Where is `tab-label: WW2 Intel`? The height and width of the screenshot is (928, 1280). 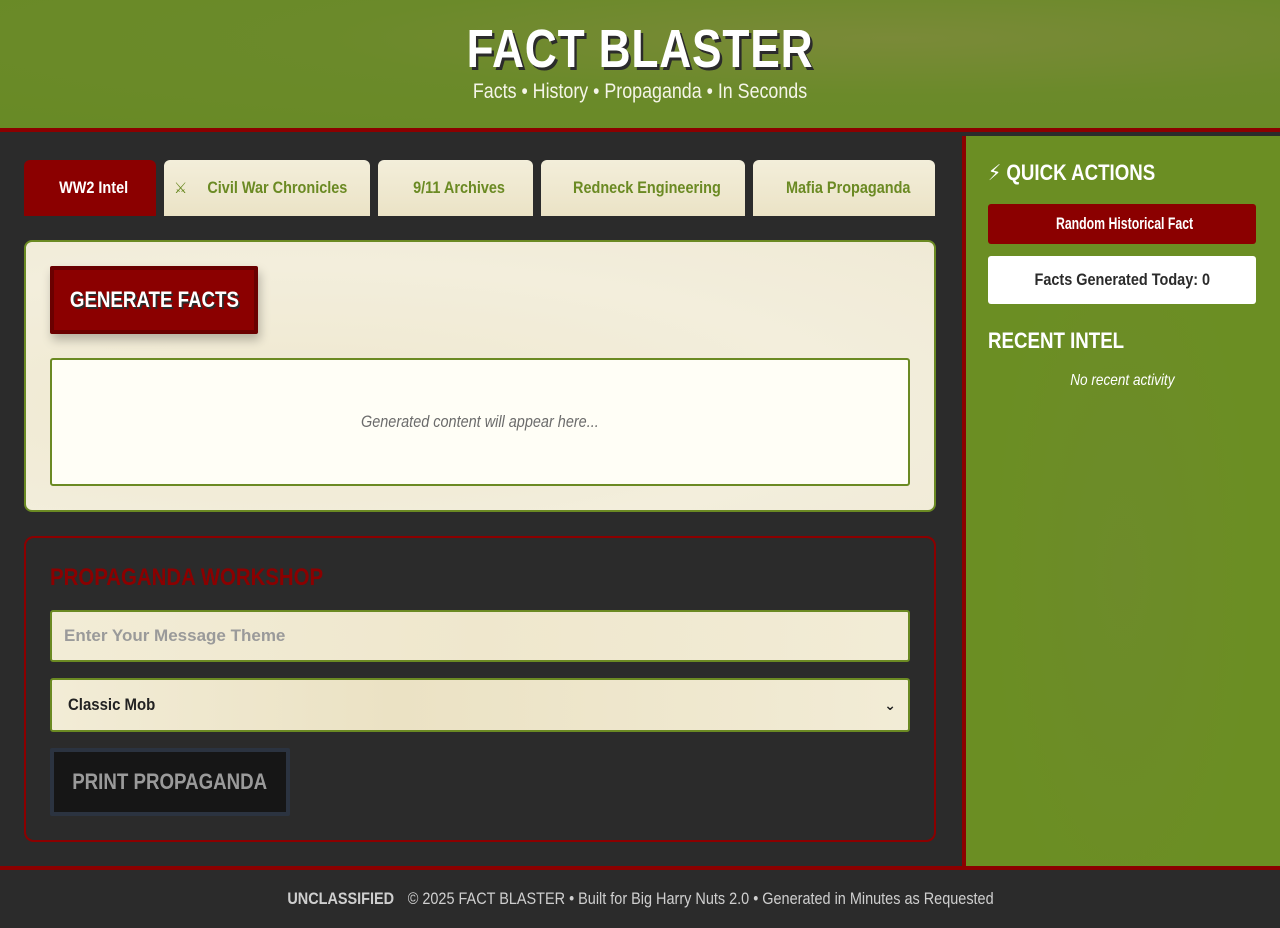
tab-label: WW2 Intel is located at coordinates (94, 187).